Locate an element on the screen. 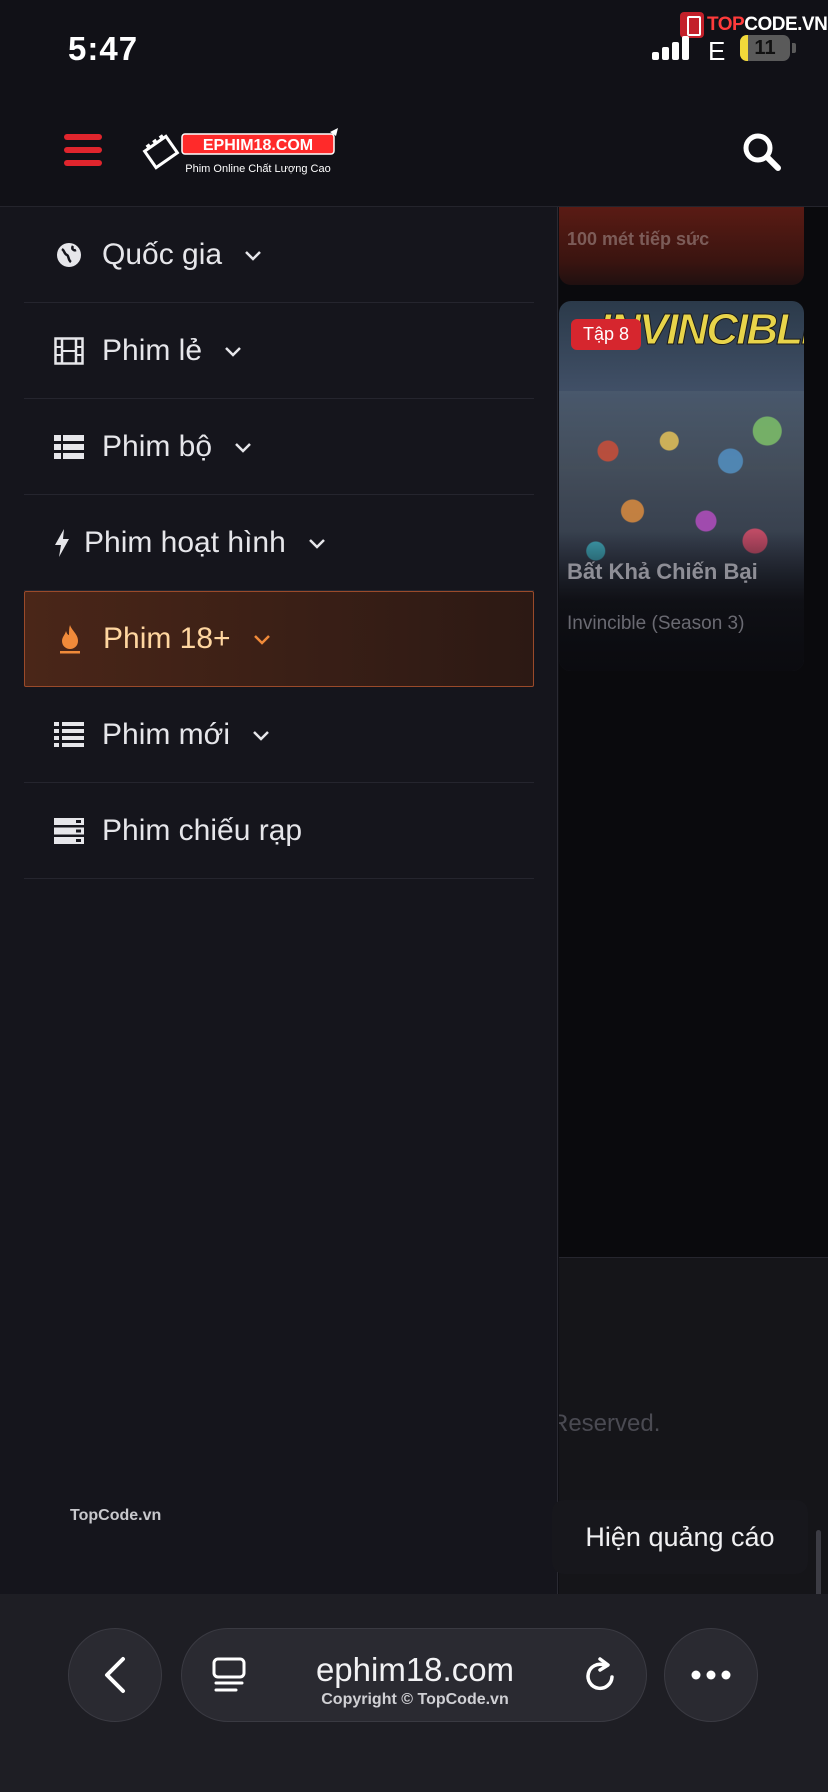 The width and height of the screenshot is (828, 1792). nav-item-label: Phim lẻ is located at coordinates (152, 350).